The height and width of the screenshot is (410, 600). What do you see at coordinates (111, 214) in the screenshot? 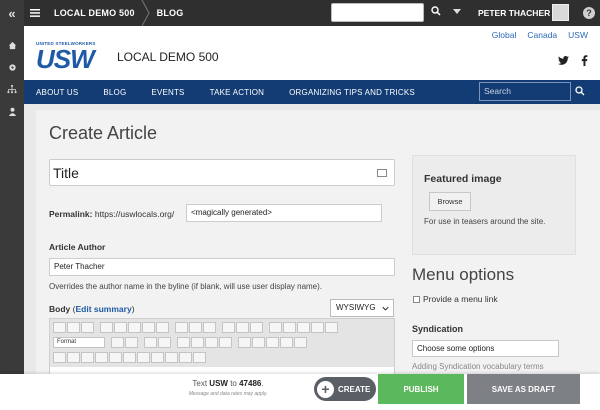
I see `permalink-row: Permalink: https://uswlocals.org/` at bounding box center [111, 214].